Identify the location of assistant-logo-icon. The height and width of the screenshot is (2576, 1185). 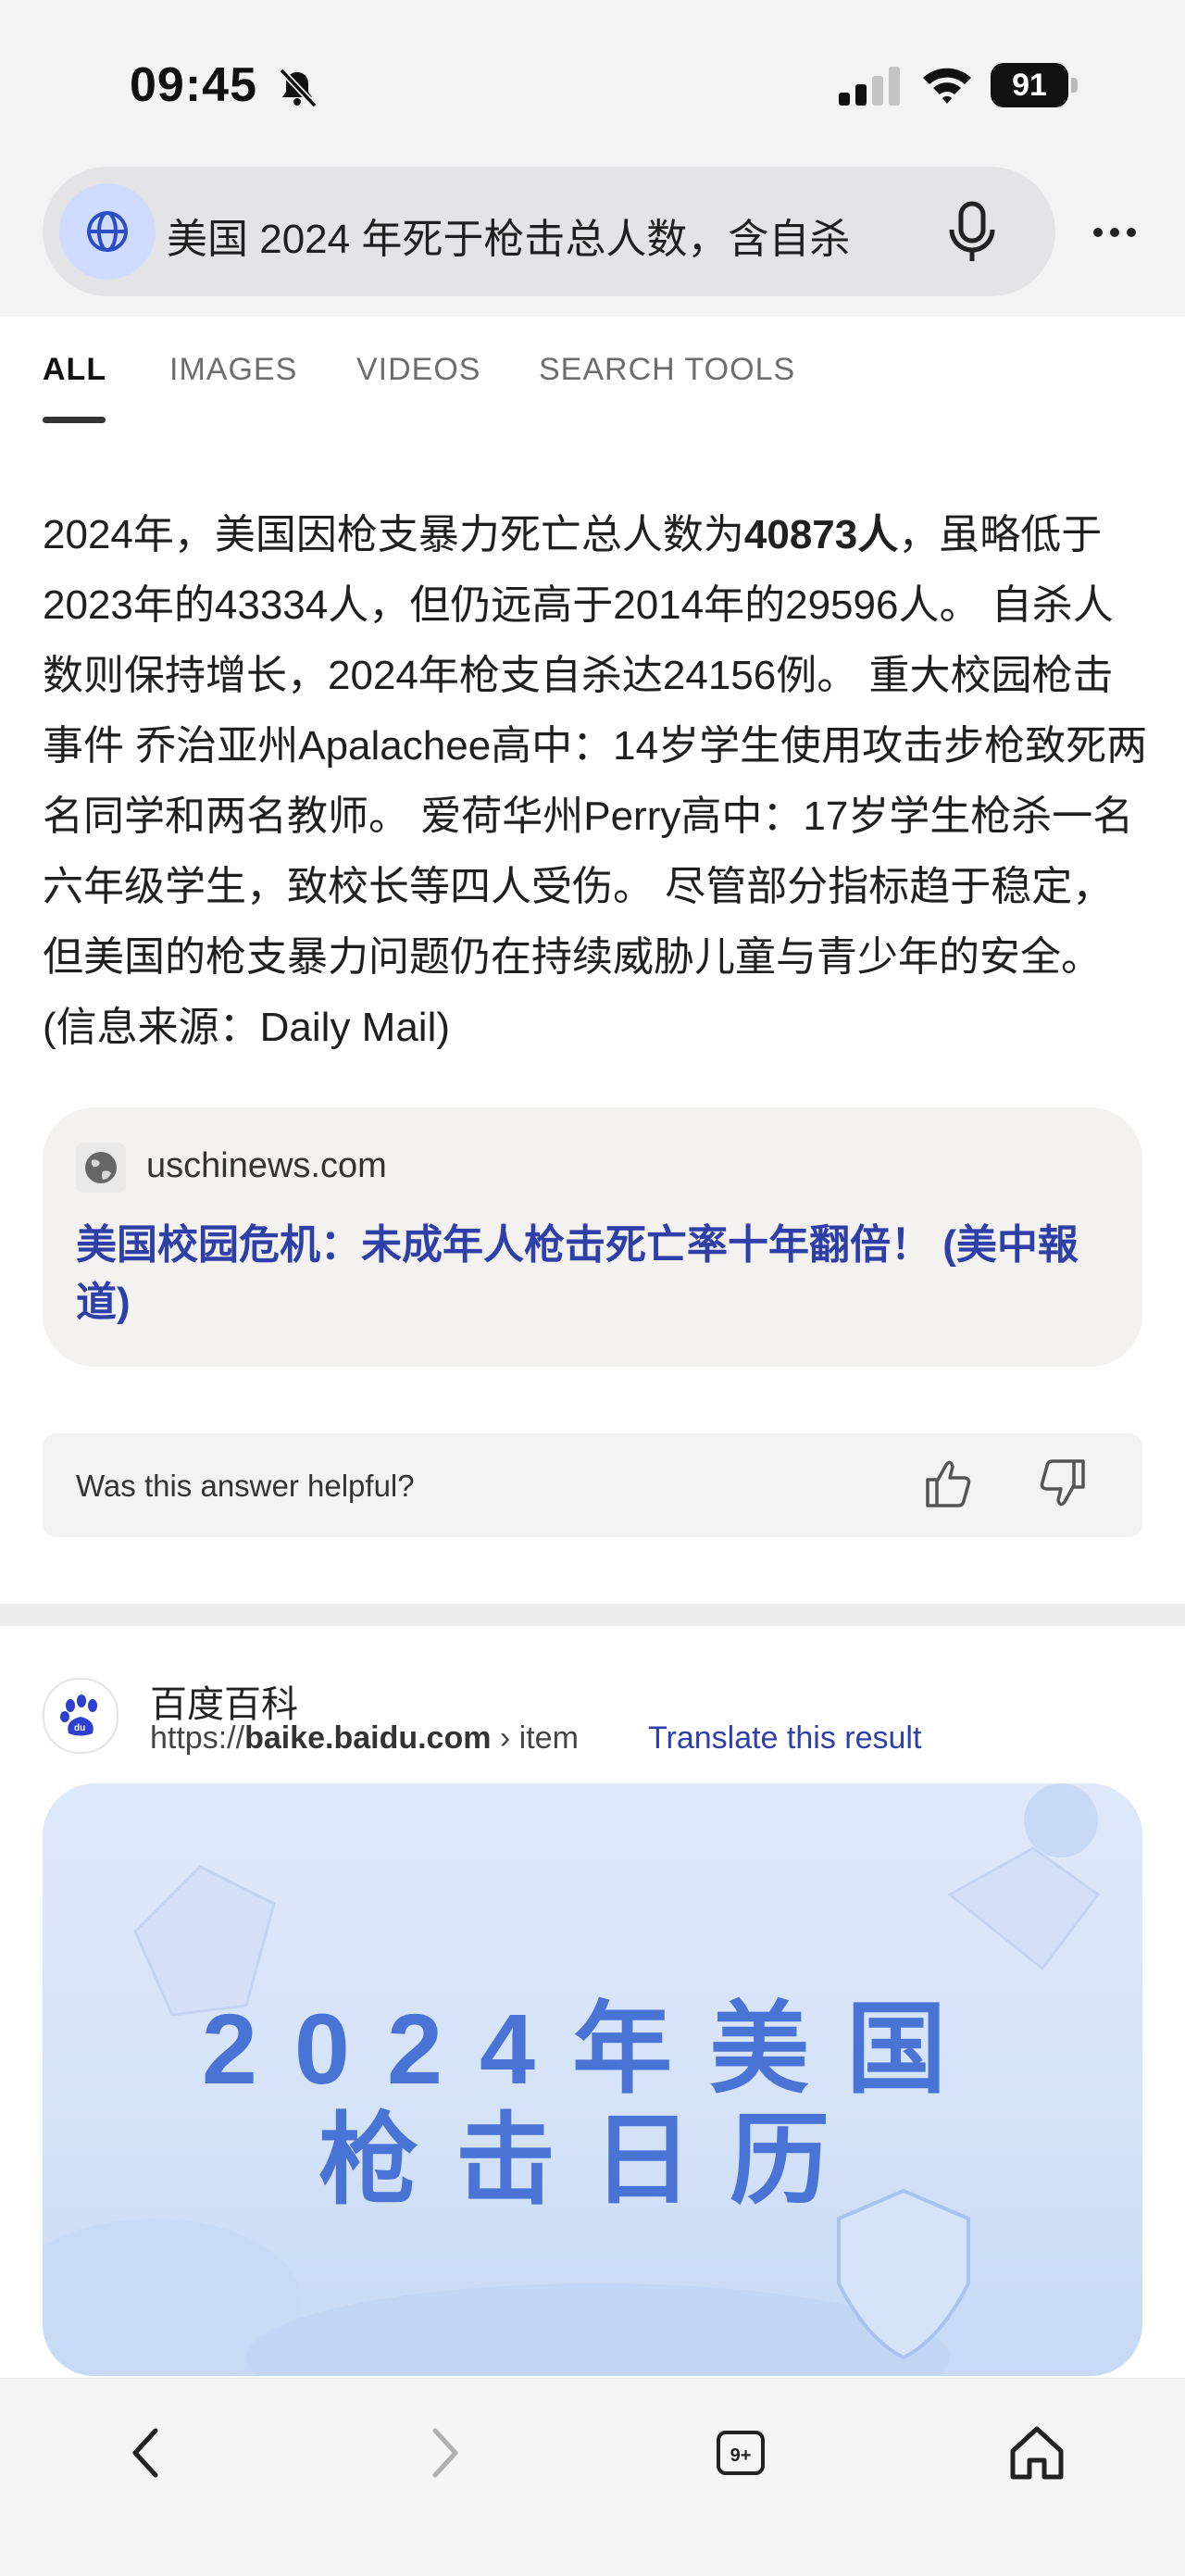
(107, 232).